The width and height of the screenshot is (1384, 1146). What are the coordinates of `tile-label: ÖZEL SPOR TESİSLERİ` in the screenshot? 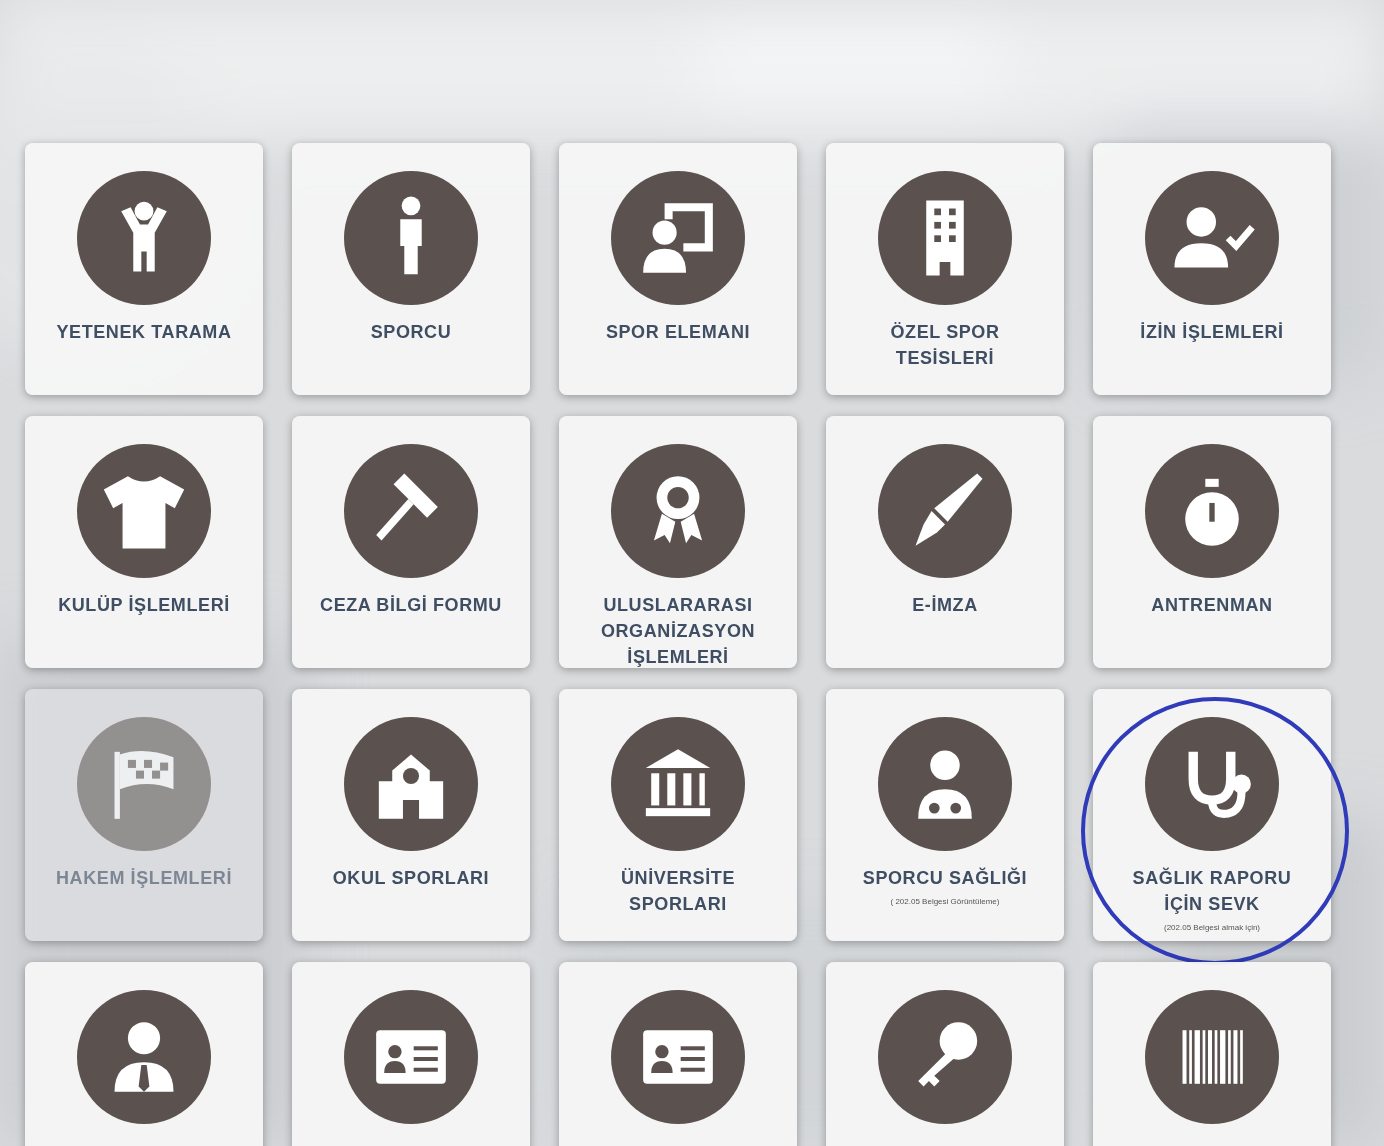 It's located at (945, 345).